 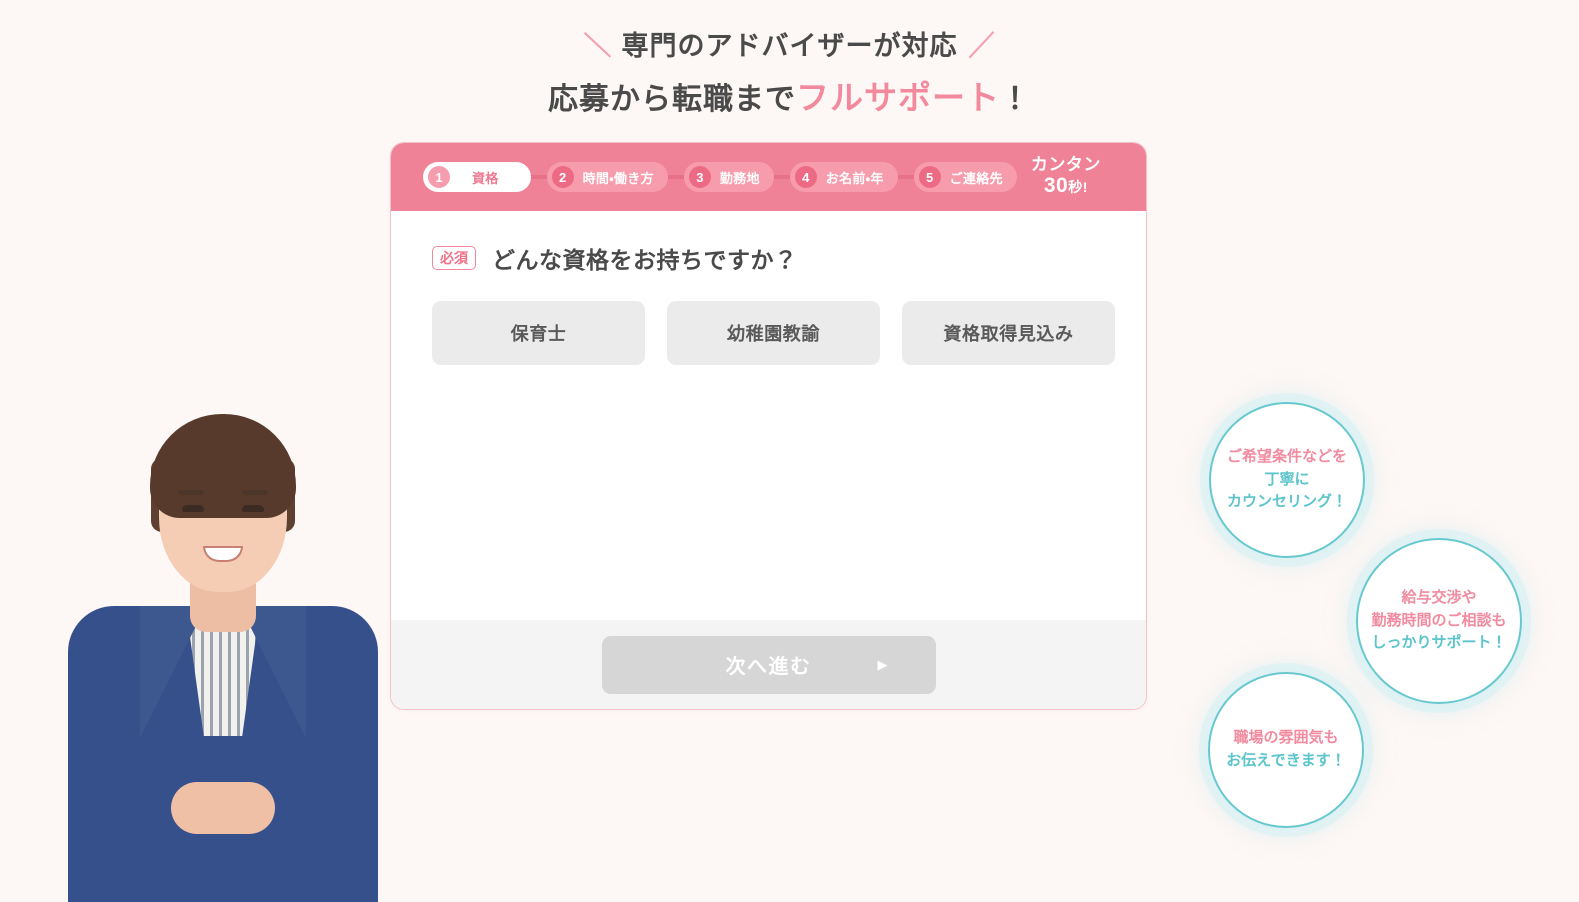 I want to click on support-bubble-counseling: ご希望条件などを 丁寧に カウンセリング！, so click(x=1287, y=480).